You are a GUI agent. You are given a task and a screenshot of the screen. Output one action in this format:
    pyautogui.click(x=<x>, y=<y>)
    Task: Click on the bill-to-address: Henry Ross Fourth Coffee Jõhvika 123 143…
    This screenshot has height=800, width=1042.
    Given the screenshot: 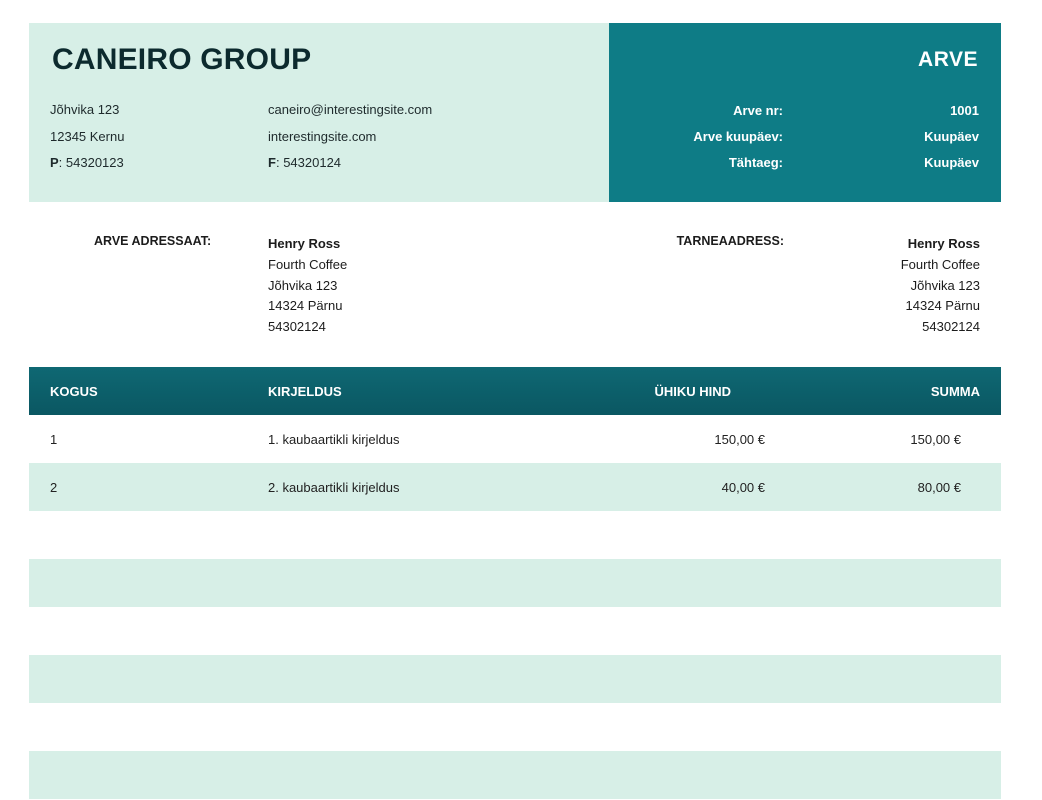 What is the action you would take?
    pyautogui.click(x=307, y=286)
    